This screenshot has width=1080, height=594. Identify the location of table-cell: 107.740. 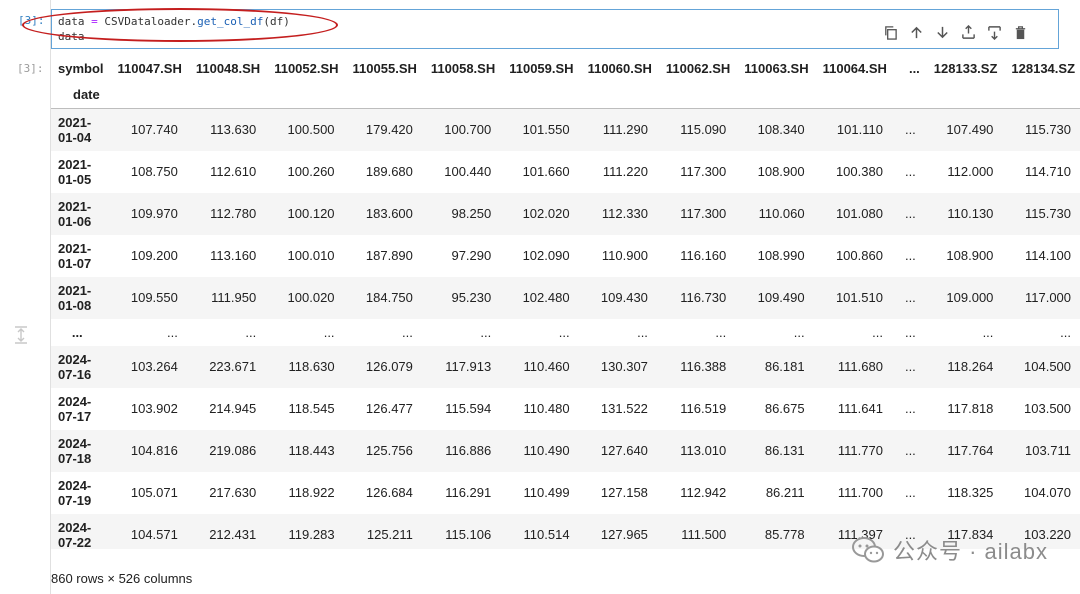
(154, 130).